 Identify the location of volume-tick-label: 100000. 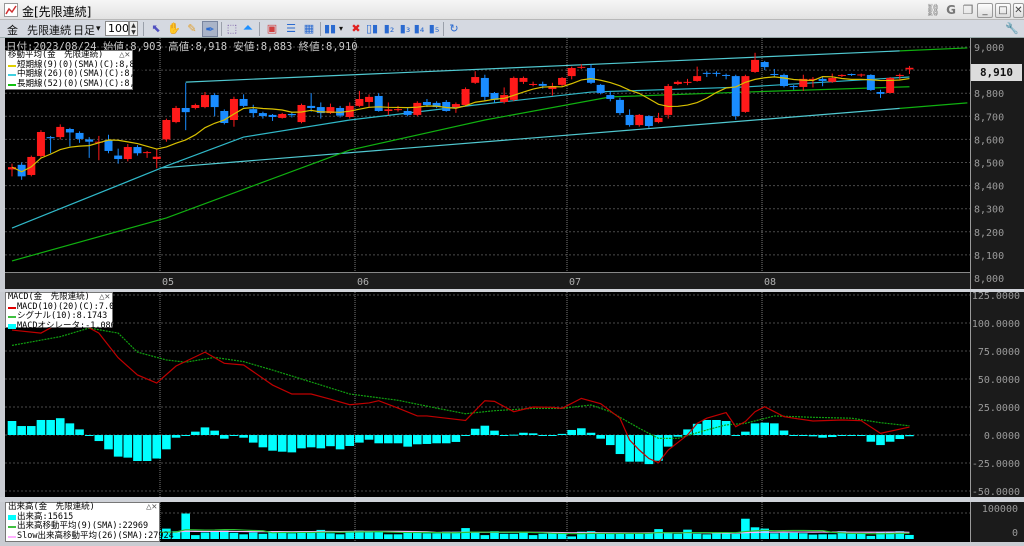
(1000, 509).